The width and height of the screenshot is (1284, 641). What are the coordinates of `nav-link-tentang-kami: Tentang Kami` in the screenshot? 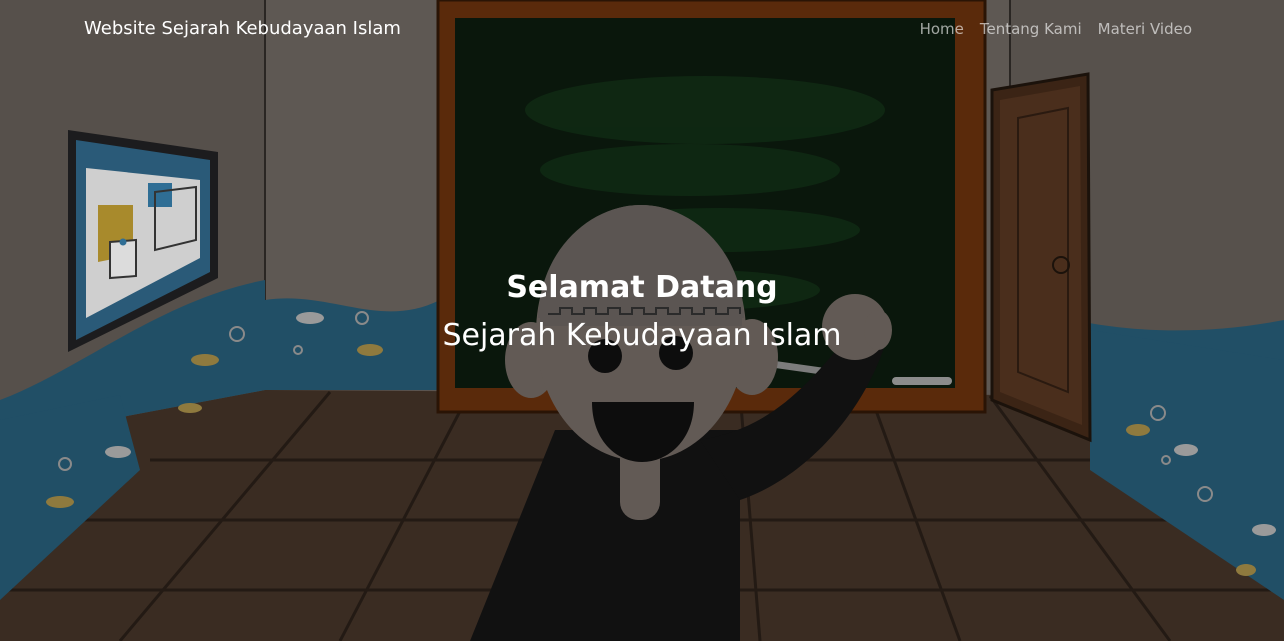 It's located at (1031, 29).